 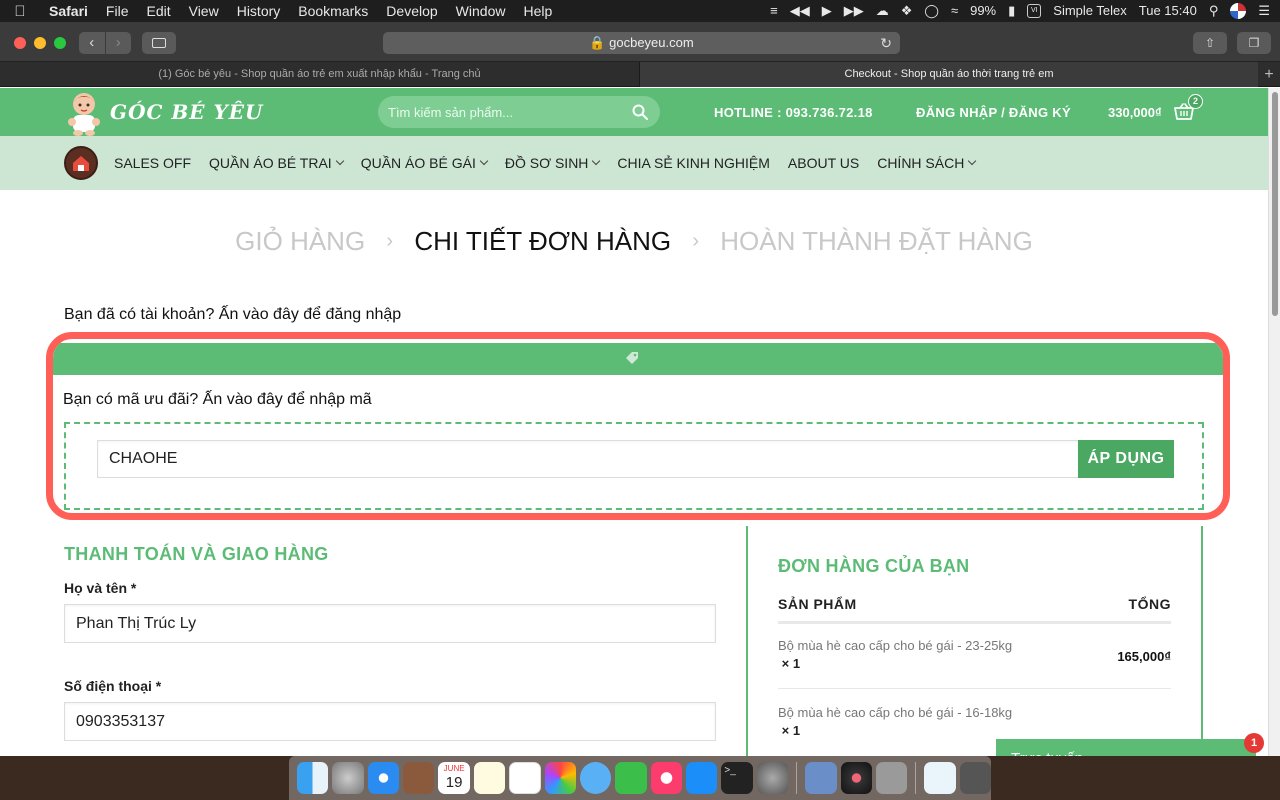 I want to click on chevron-down-icon, so click(x=484, y=161).